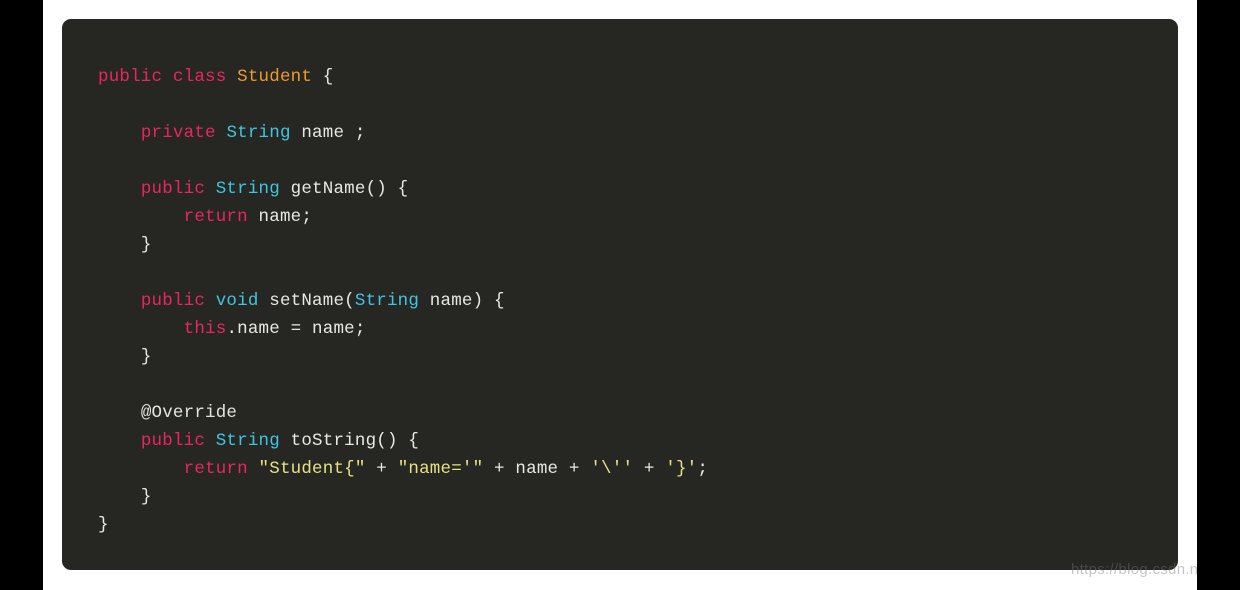 This screenshot has height=590, width=1240. Describe the element at coordinates (620, 133) in the screenshot. I see `code-line: private String name ;` at that location.